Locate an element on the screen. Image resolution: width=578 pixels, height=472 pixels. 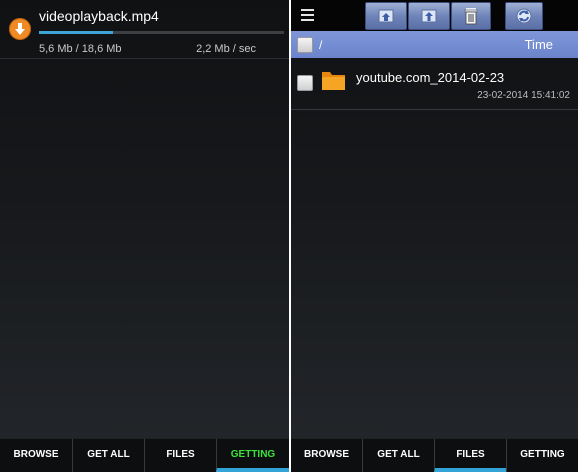
home-button is located at coordinates (386, 16).